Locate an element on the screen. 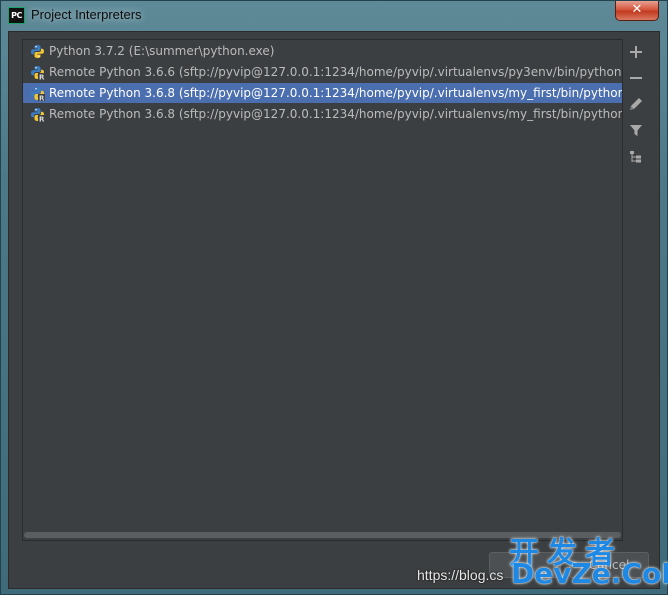  pycharm-app-icon: PC is located at coordinates (16, 15).